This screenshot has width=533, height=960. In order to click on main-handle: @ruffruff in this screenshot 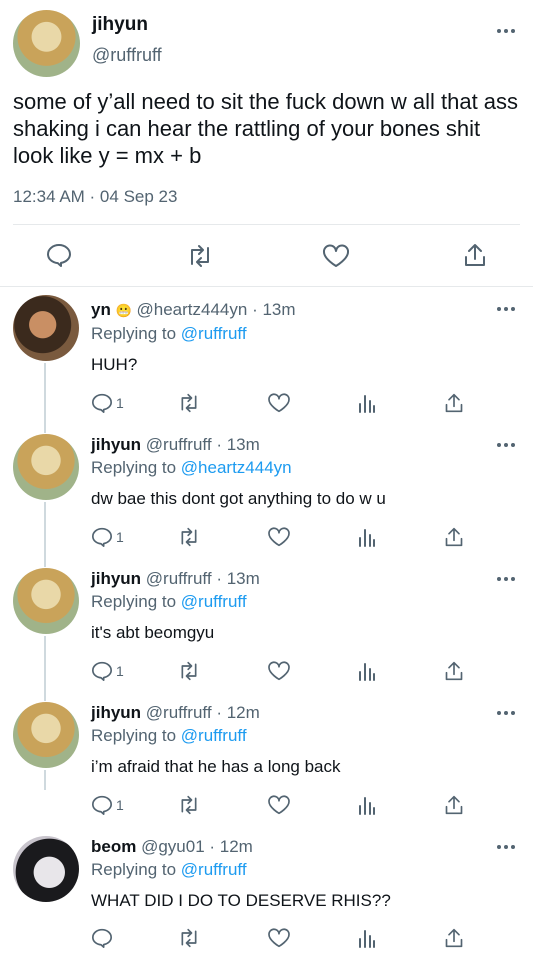, I will do `click(127, 55)`.